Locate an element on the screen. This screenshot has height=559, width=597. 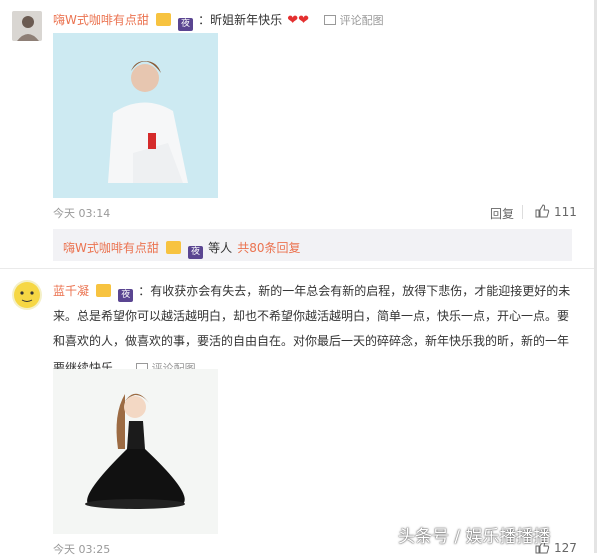
comment-header: 嗨W式咖啡有点甜 夜 ：昕姐新年快乐 ❤❤ 评论配图 is located at coordinates (218, 20).